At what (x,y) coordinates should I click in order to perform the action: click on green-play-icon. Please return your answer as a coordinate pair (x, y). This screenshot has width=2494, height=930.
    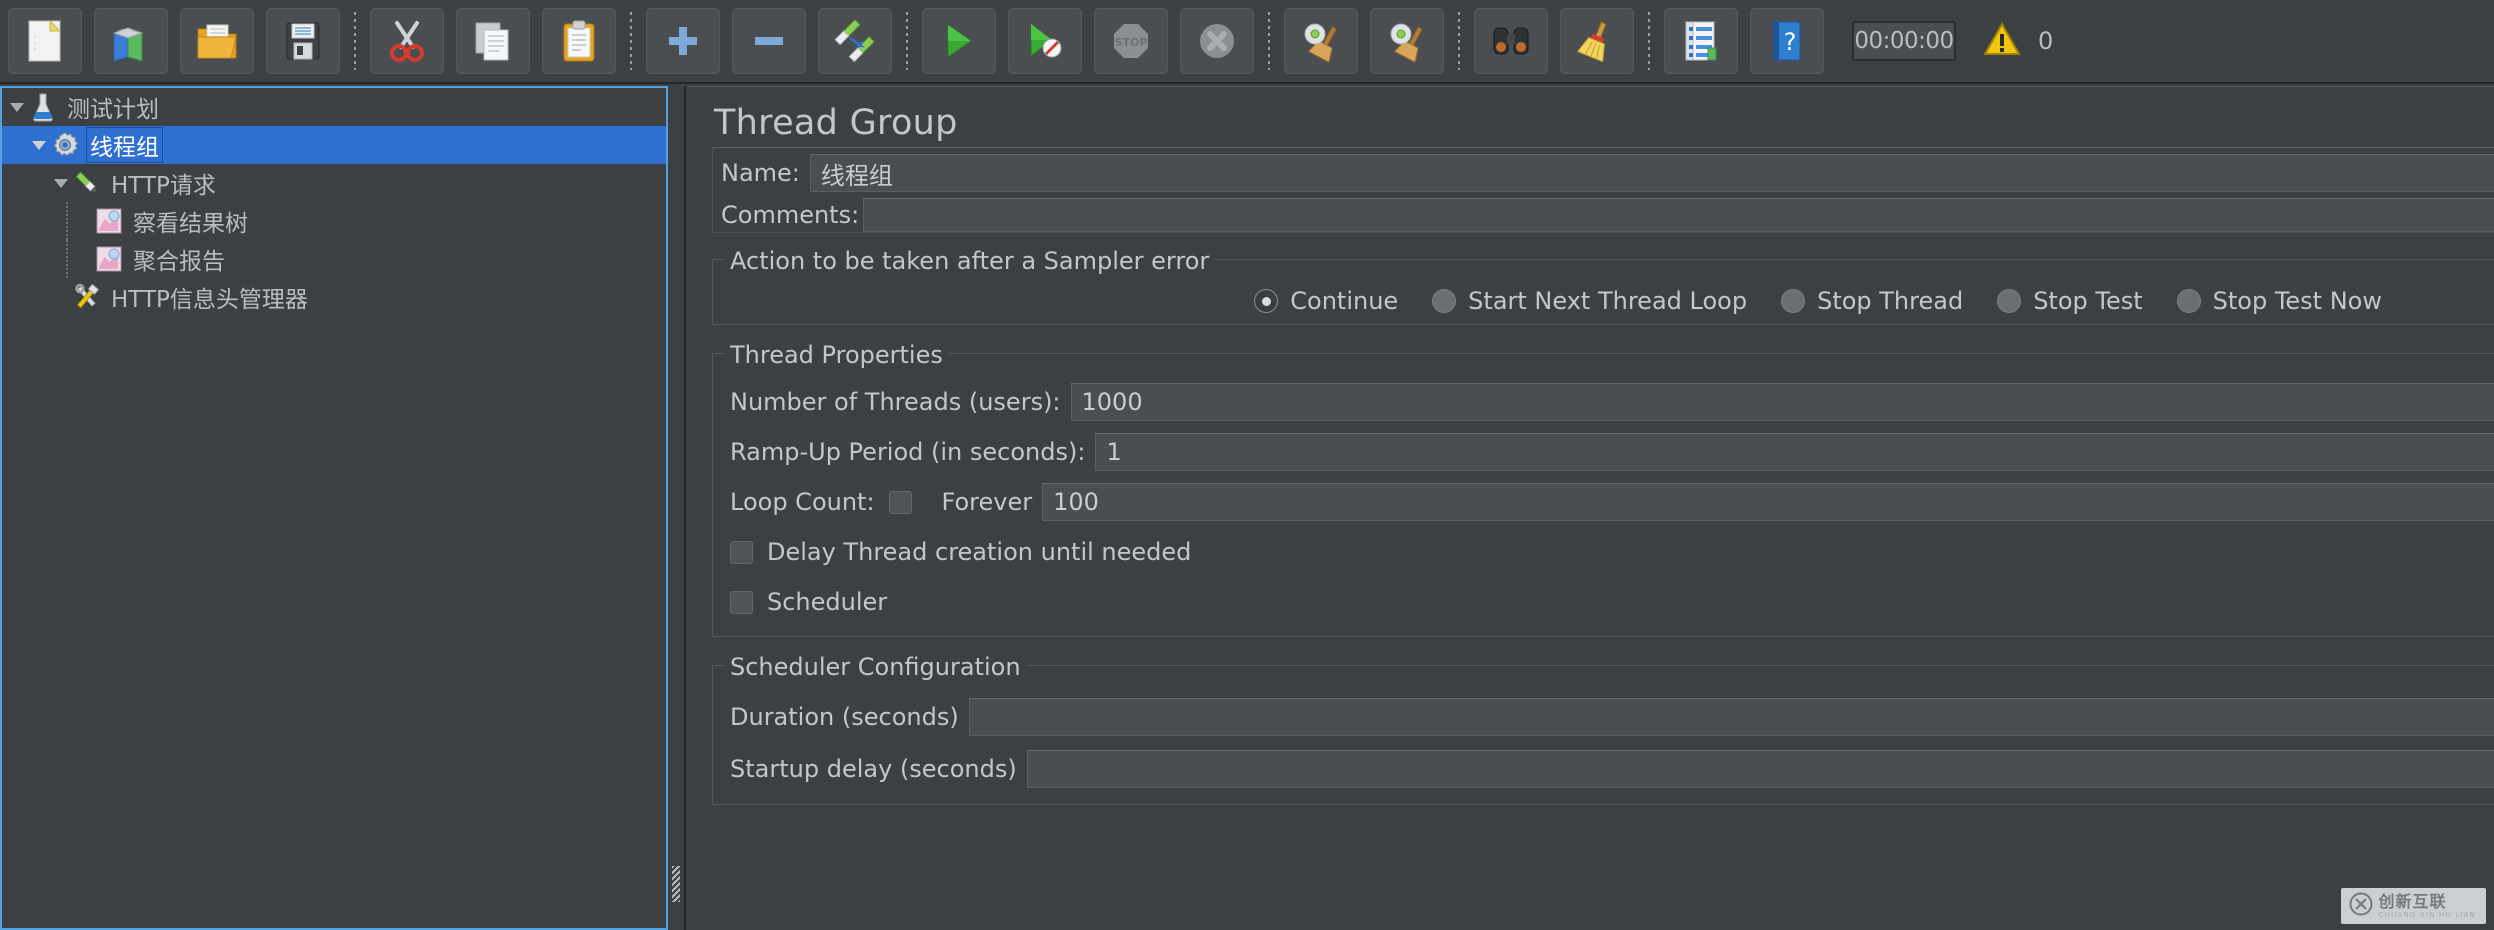
    Looking at the image, I should click on (959, 41).